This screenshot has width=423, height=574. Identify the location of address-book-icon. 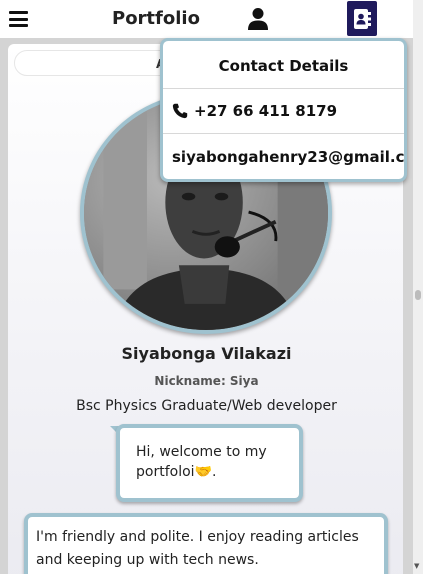
(362, 19).